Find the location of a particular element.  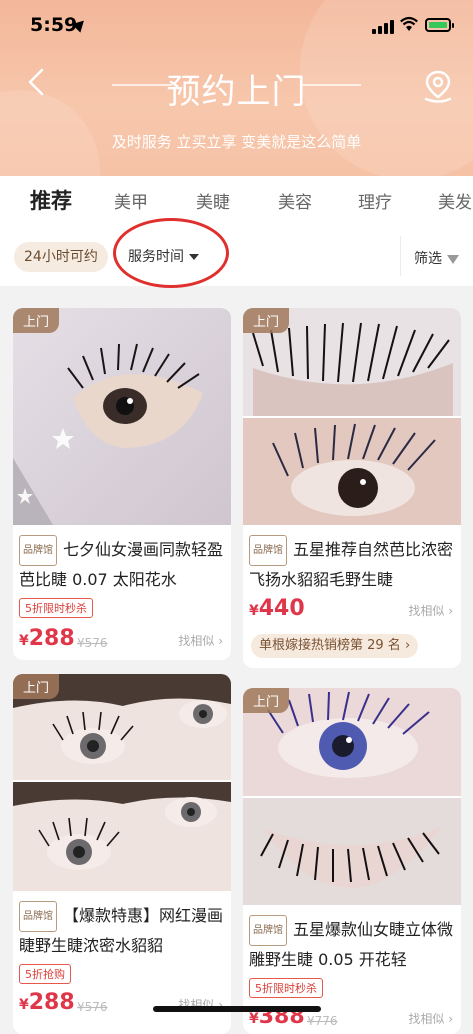

available-24h-chip: 24小时可约 is located at coordinates (61, 257).